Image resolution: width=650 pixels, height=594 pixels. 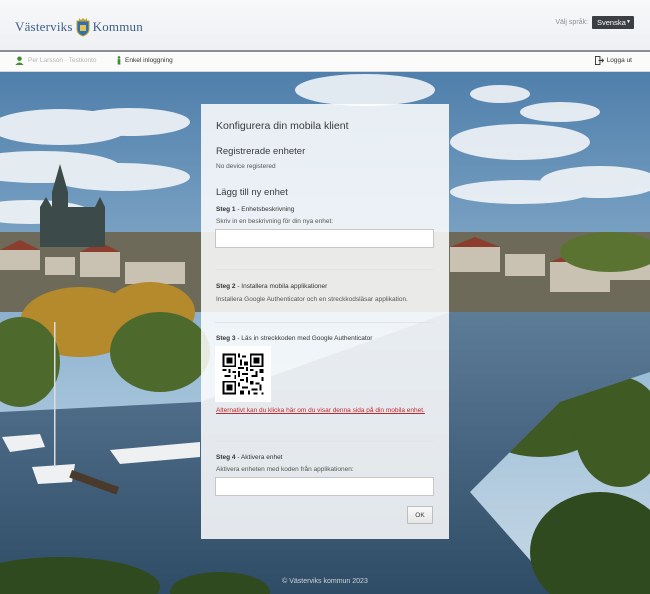 I want to click on page-title: Konfigurera din mobila klient, so click(x=282, y=126).